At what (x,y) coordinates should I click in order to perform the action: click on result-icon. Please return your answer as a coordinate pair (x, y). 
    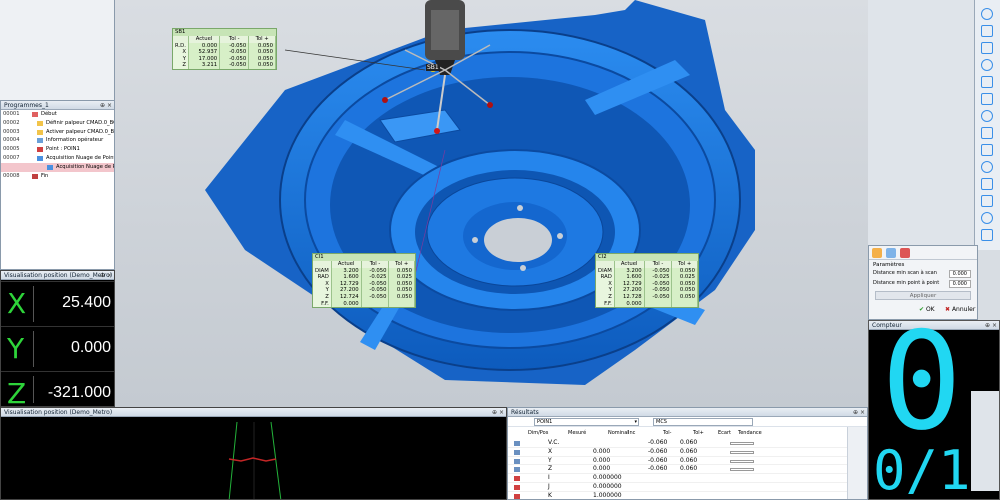
    Looking at the image, I should click on (517, 470).